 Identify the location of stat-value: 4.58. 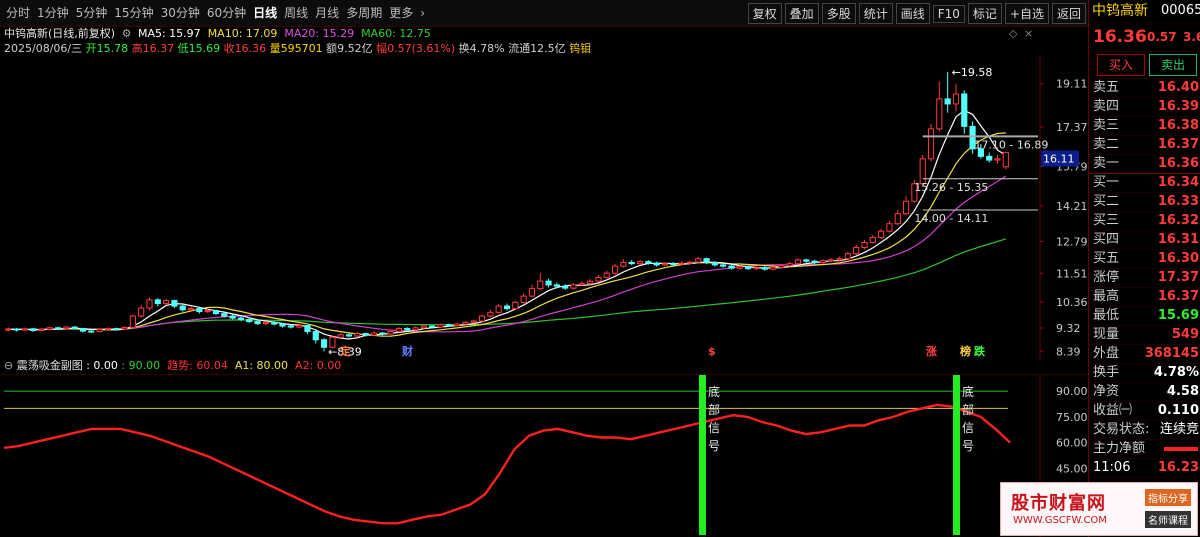
(1182, 391).